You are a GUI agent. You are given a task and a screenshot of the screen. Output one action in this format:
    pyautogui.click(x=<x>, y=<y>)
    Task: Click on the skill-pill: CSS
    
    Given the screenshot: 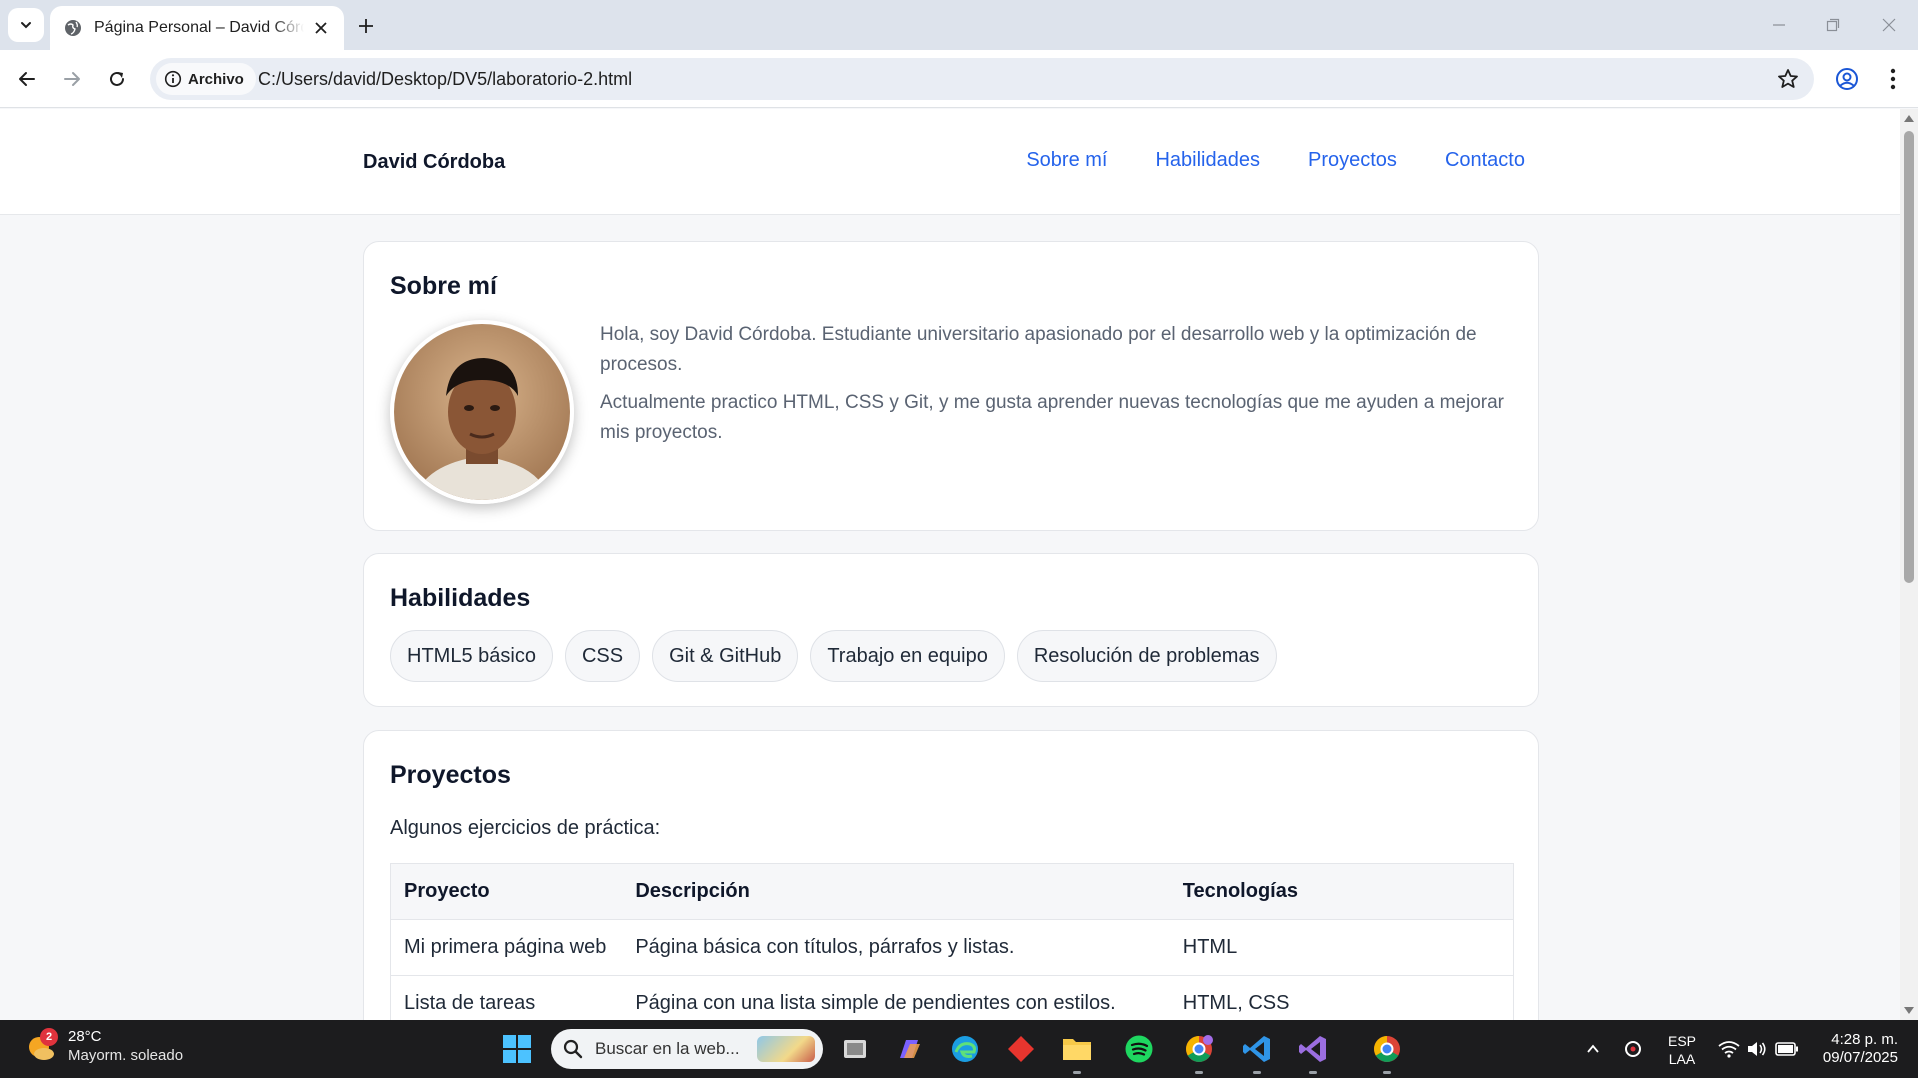 What is the action you would take?
    pyautogui.click(x=602, y=656)
    